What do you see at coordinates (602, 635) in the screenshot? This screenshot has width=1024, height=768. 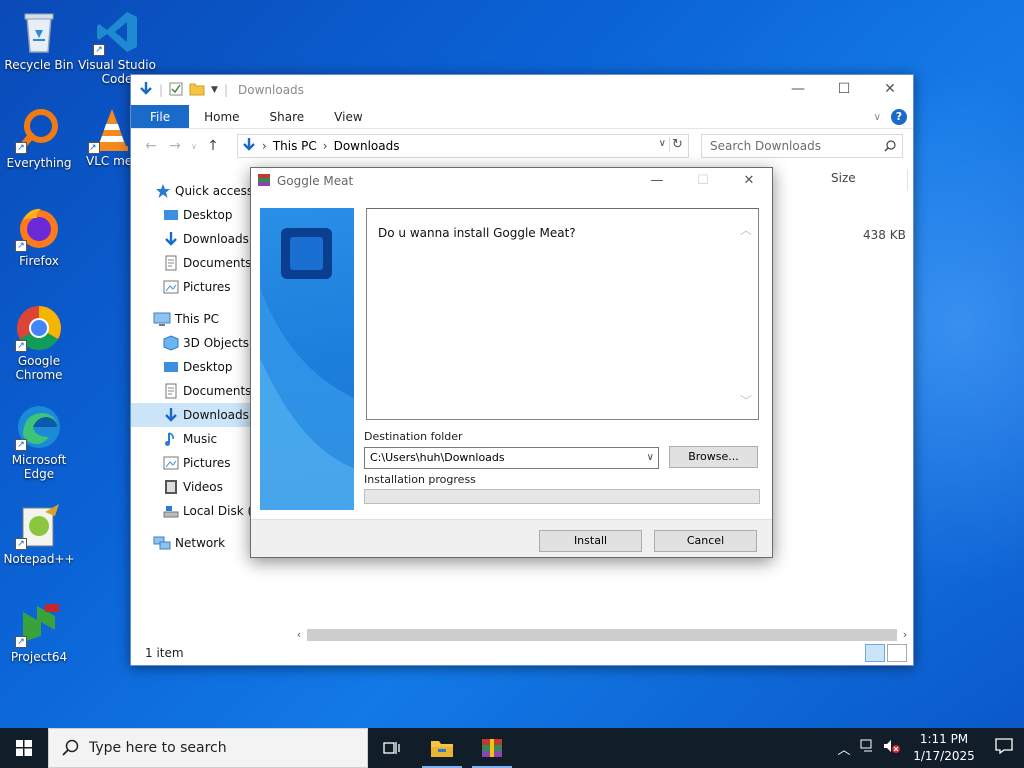 I see `scrollbar-thumb` at bounding box center [602, 635].